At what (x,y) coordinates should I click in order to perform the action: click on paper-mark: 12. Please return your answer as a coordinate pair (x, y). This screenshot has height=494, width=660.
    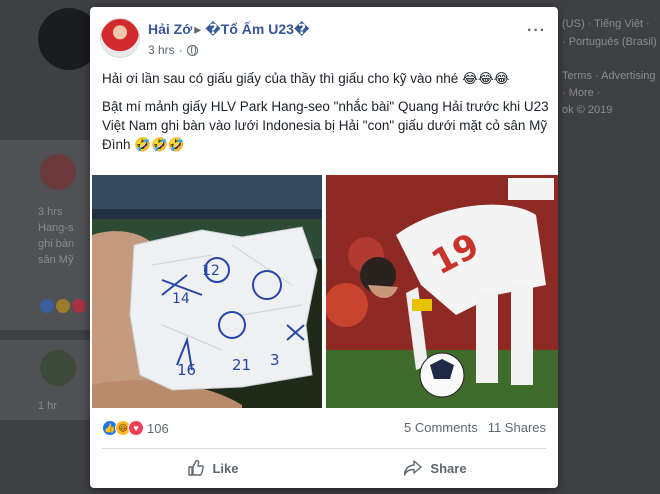
    Looking at the image, I should click on (211, 271).